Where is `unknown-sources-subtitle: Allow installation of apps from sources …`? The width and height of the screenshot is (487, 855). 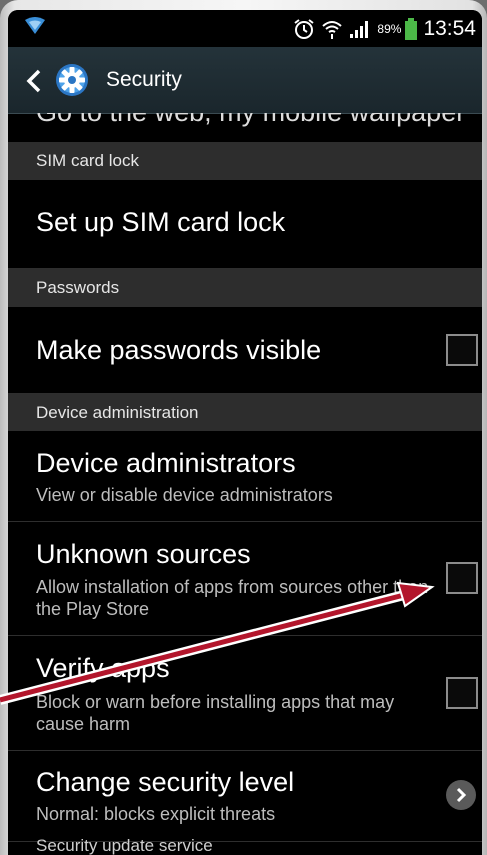 unknown-sources-subtitle: Allow installation of apps from sources … is located at coordinates (232, 598).